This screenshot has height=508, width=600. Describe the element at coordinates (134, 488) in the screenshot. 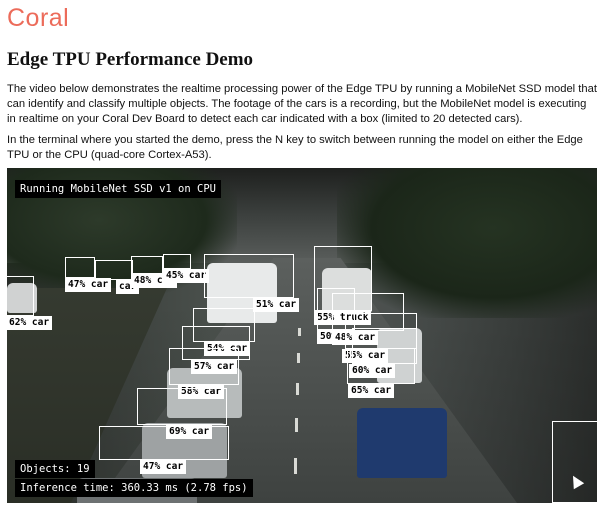

I see `inference-time-label: Inference time: 360.33 ms (2.78 fps)` at that location.